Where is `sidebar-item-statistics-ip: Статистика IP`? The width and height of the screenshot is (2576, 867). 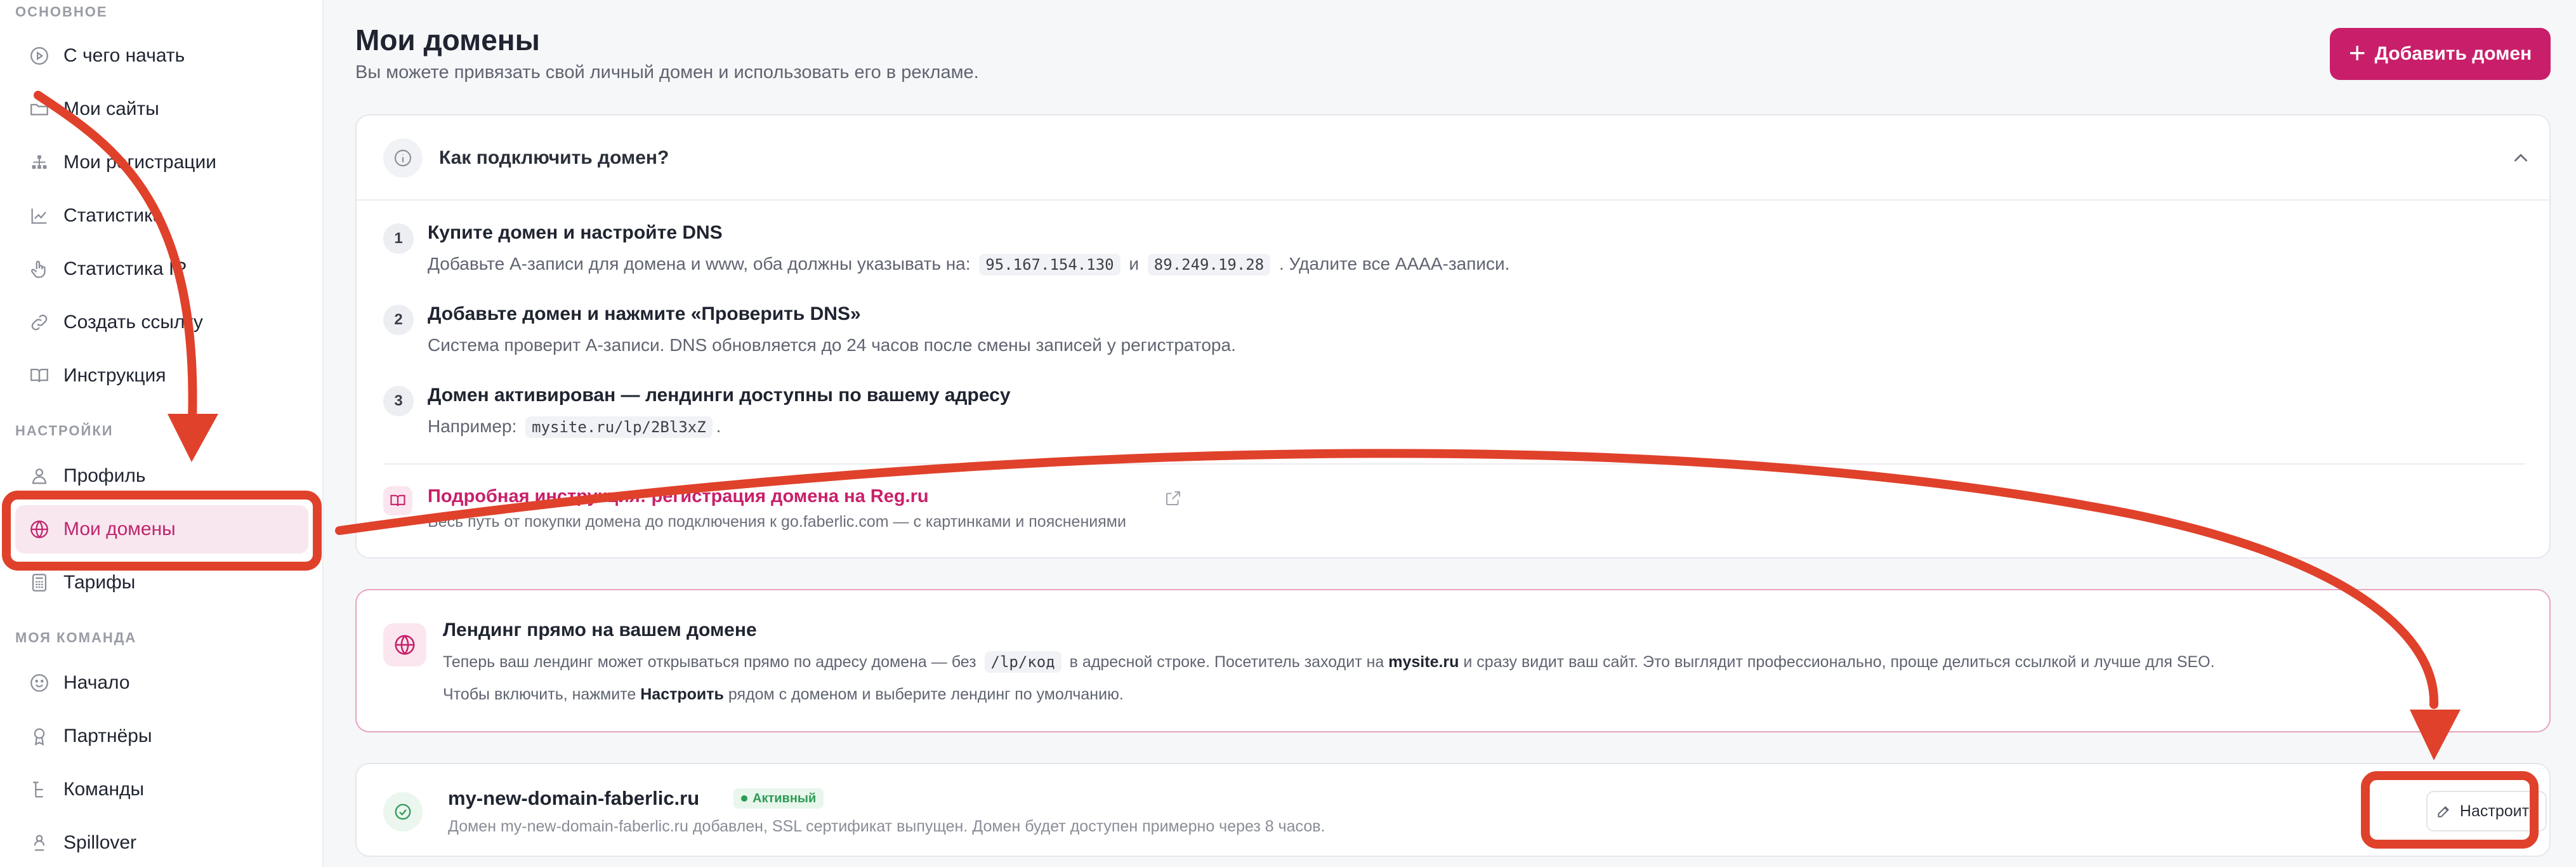 sidebar-item-statistics-ip: Статистика IP is located at coordinates (161, 269).